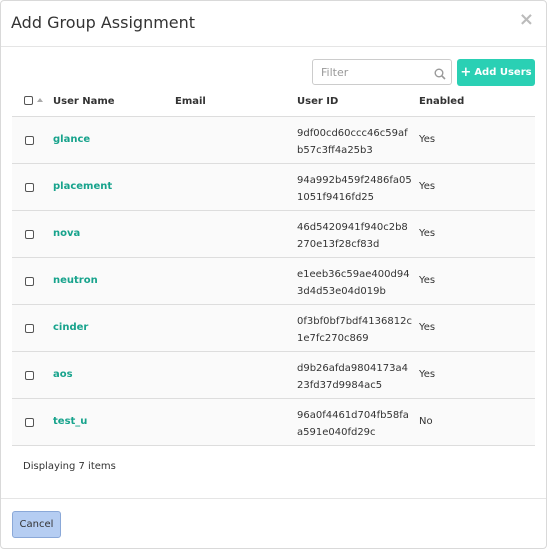  What do you see at coordinates (273, 498) in the screenshot?
I see `footer-divider` at bounding box center [273, 498].